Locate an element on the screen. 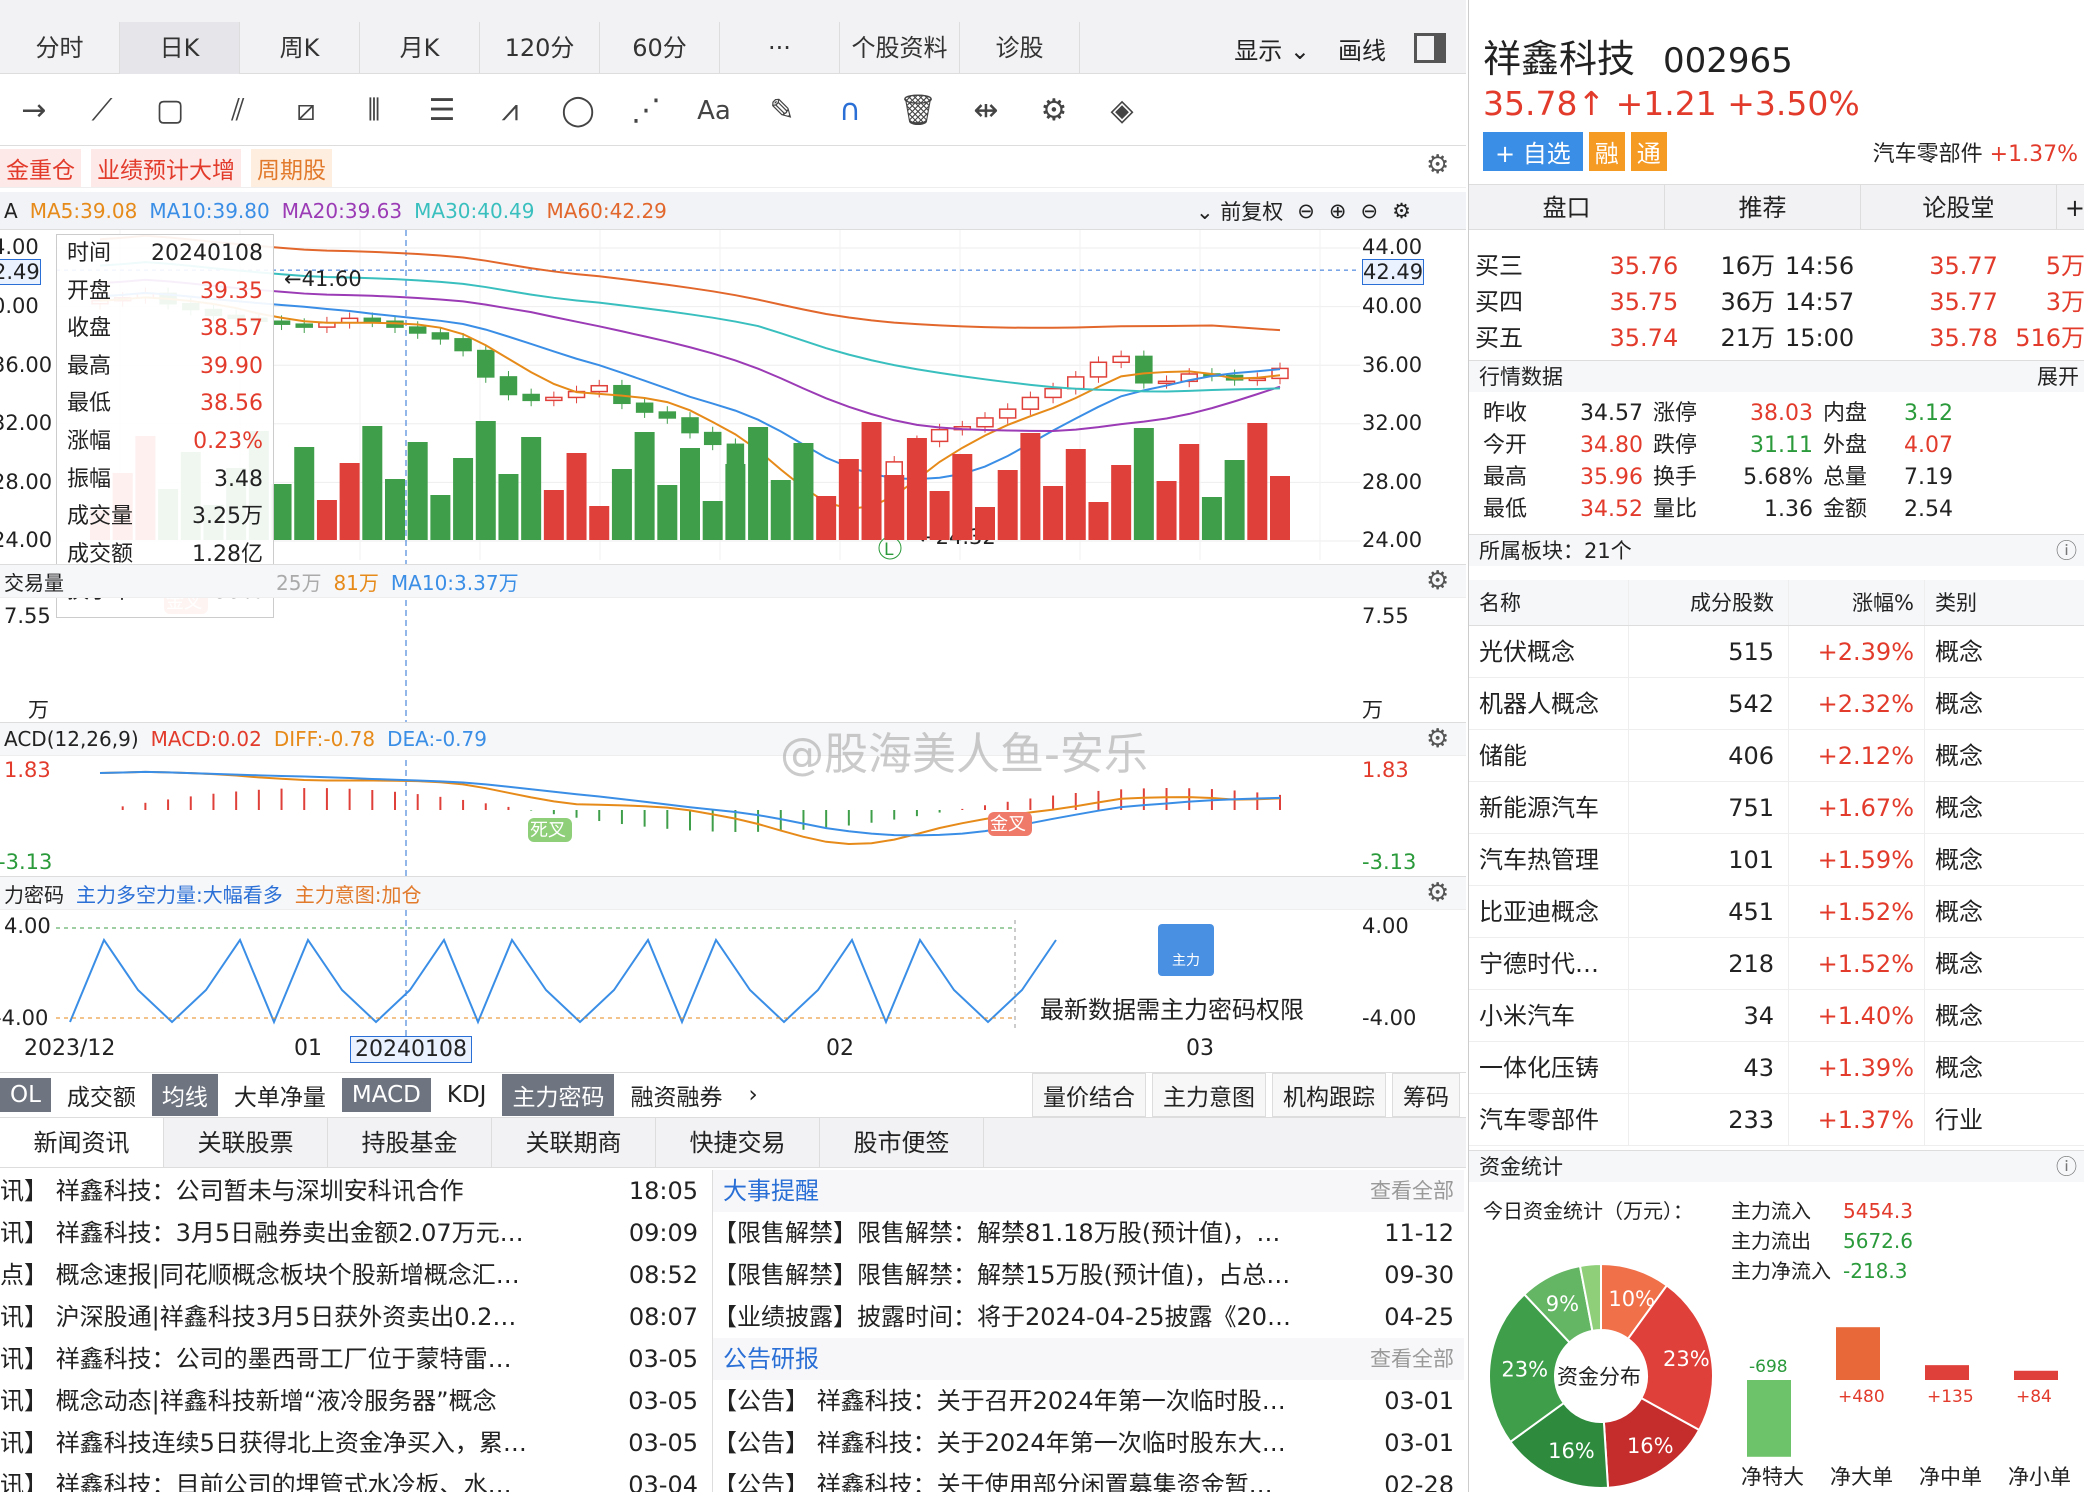  eraser-icon: ✎ is located at coordinates (782, 111).